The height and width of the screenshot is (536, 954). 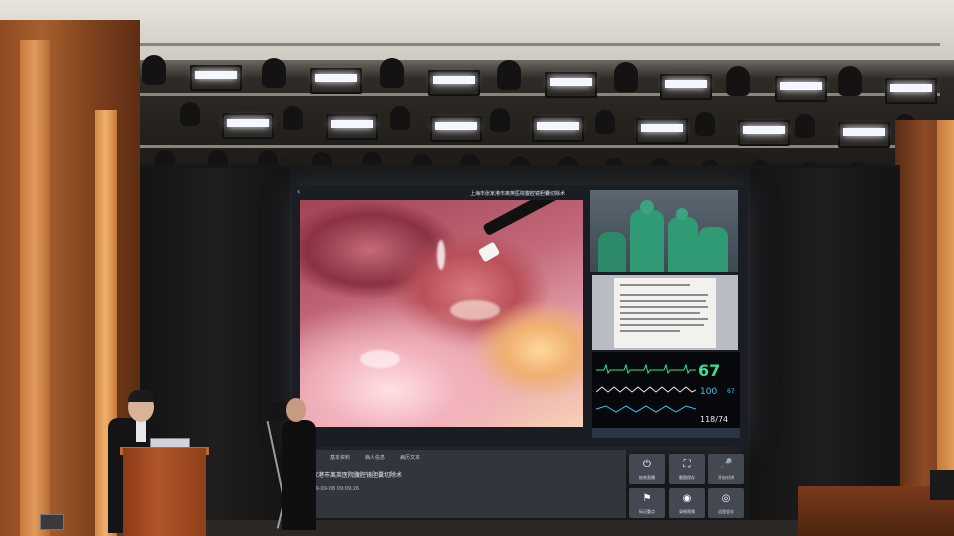 What do you see at coordinates (164, 492) in the screenshot?
I see `podium` at bounding box center [164, 492].